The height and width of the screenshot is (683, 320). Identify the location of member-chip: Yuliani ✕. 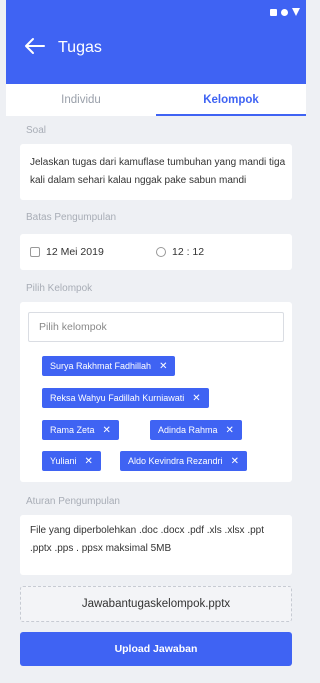
(71, 461).